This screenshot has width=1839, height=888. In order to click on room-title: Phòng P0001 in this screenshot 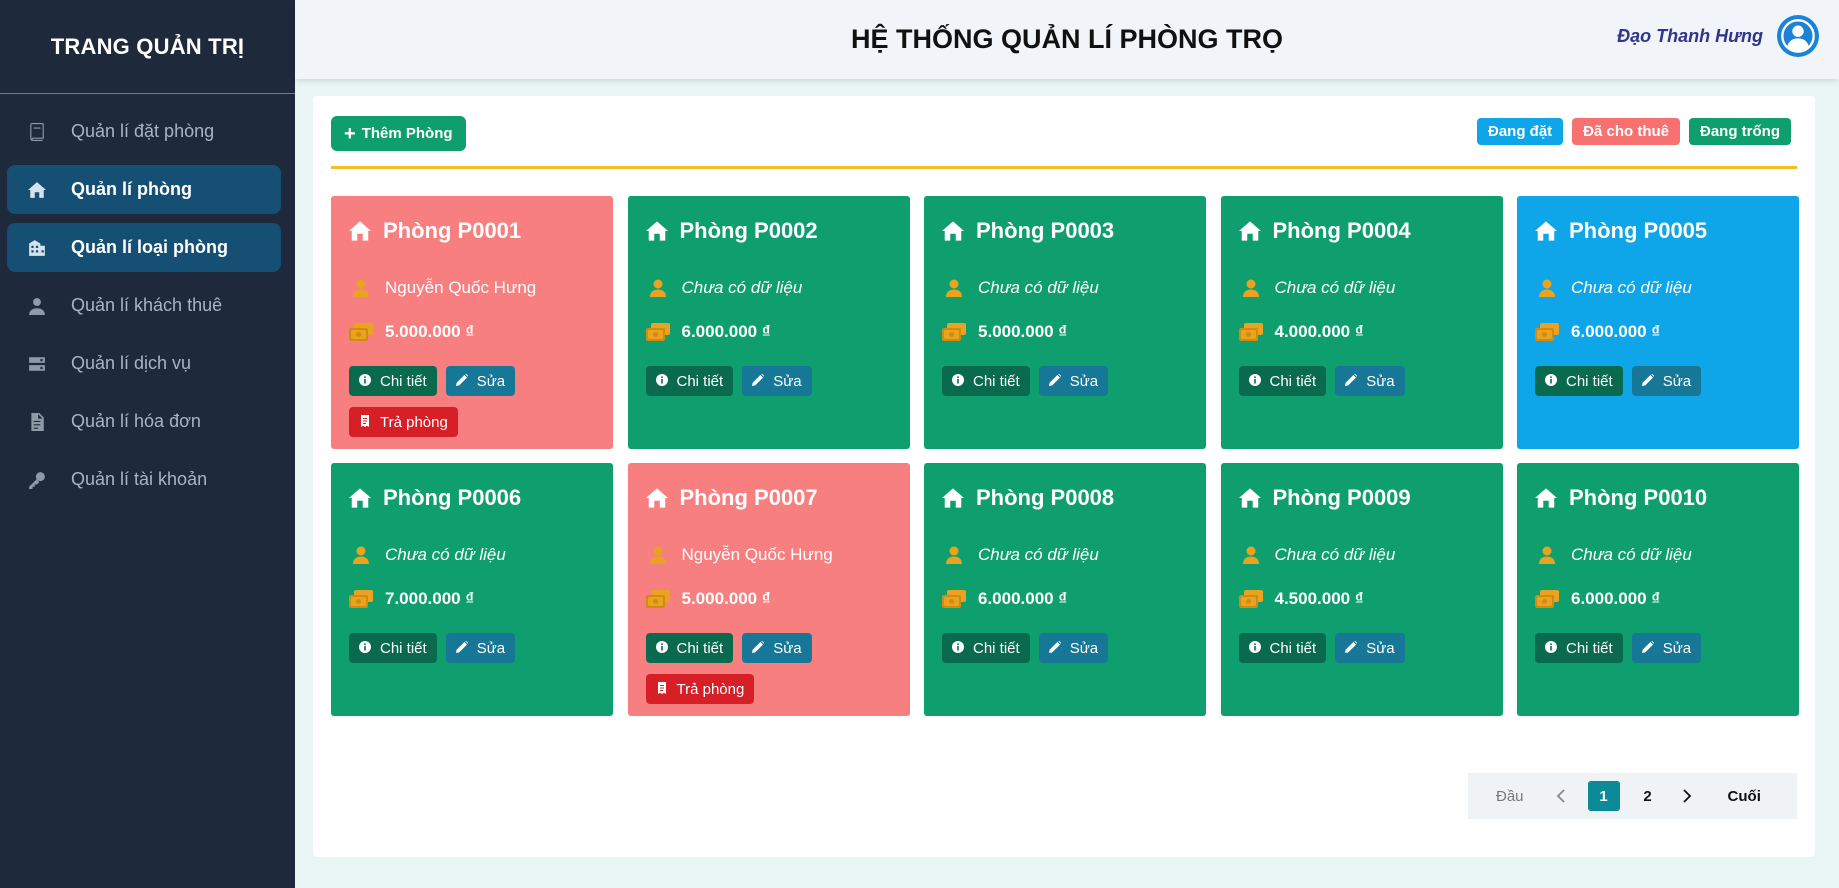, I will do `click(472, 231)`.